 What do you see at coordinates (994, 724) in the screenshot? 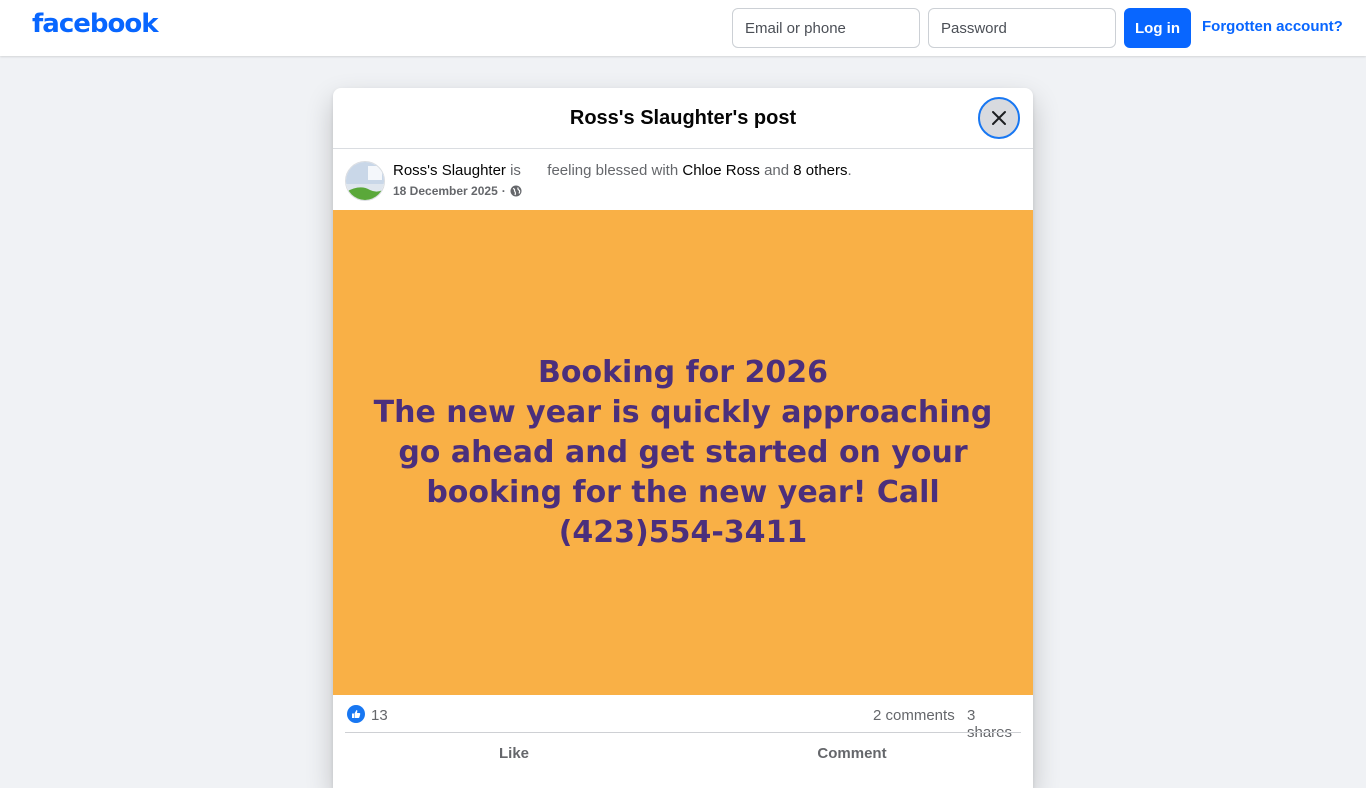
I see `shares-count: 3 shares` at bounding box center [994, 724].